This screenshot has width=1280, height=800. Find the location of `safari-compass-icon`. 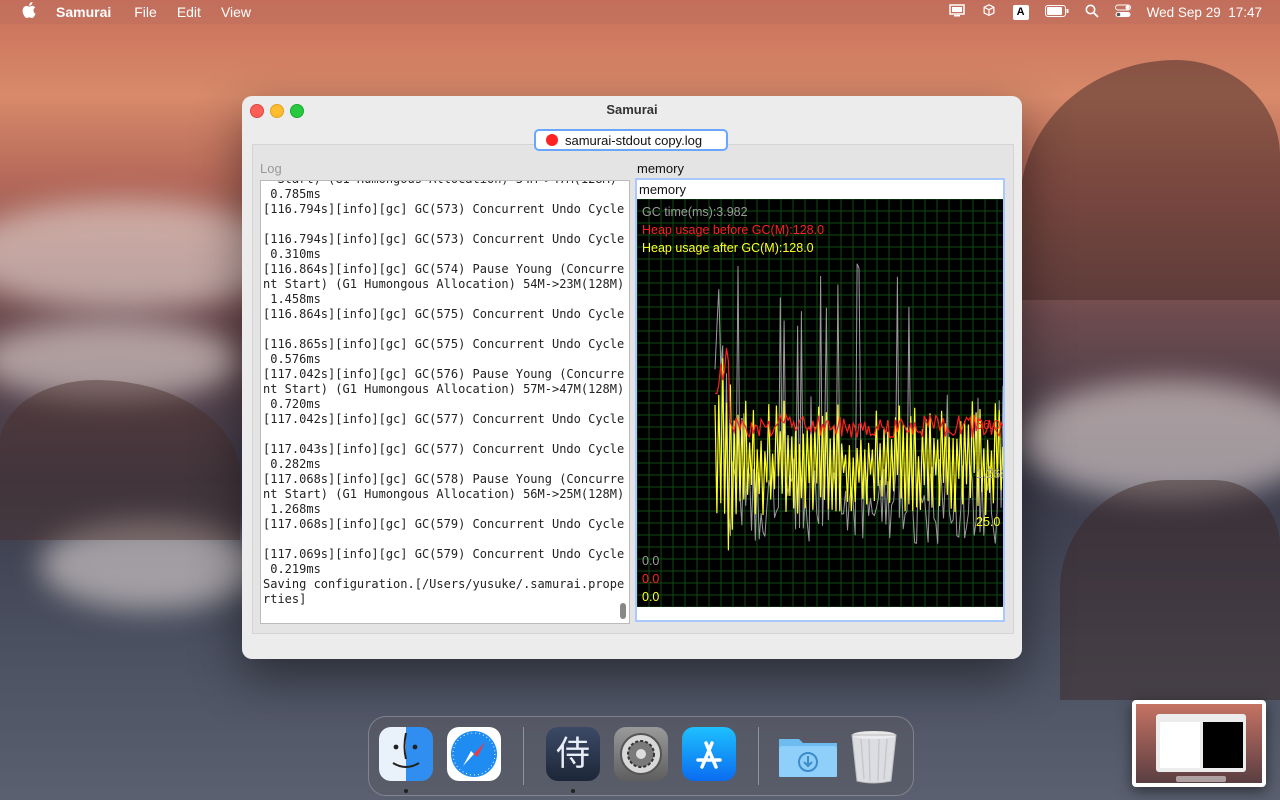

safari-compass-icon is located at coordinates (474, 754).